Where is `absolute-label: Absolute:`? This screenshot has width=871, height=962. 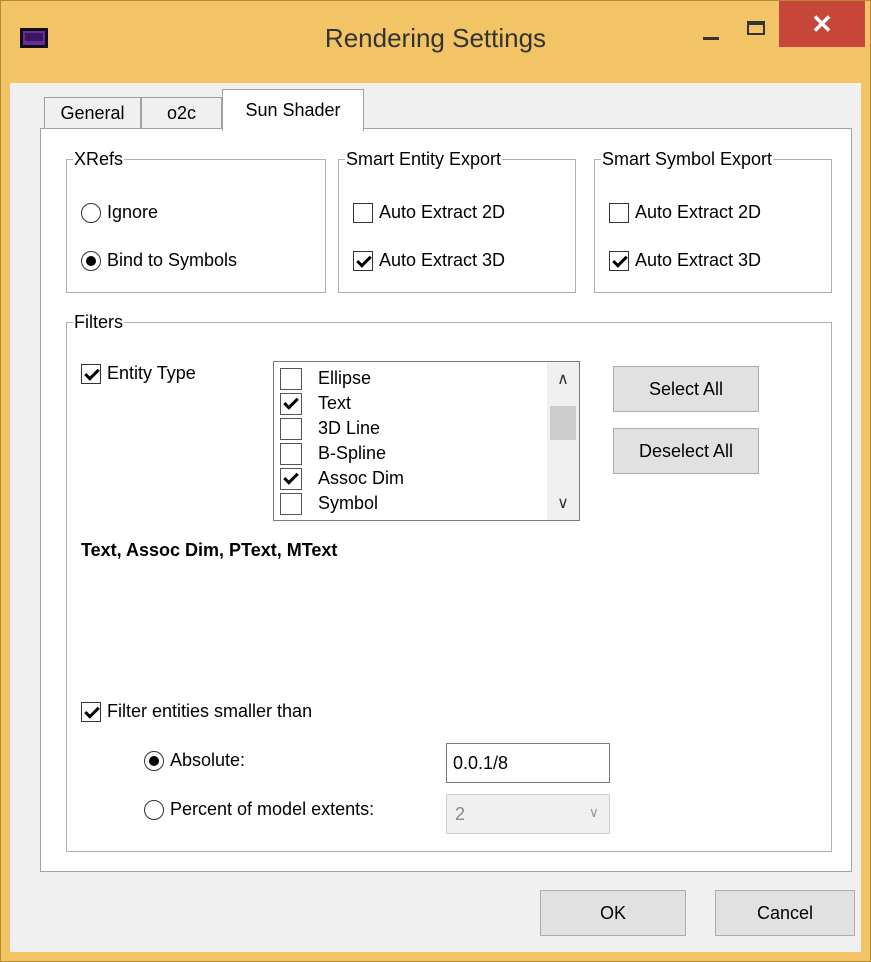
absolute-label: Absolute: is located at coordinates (208, 760).